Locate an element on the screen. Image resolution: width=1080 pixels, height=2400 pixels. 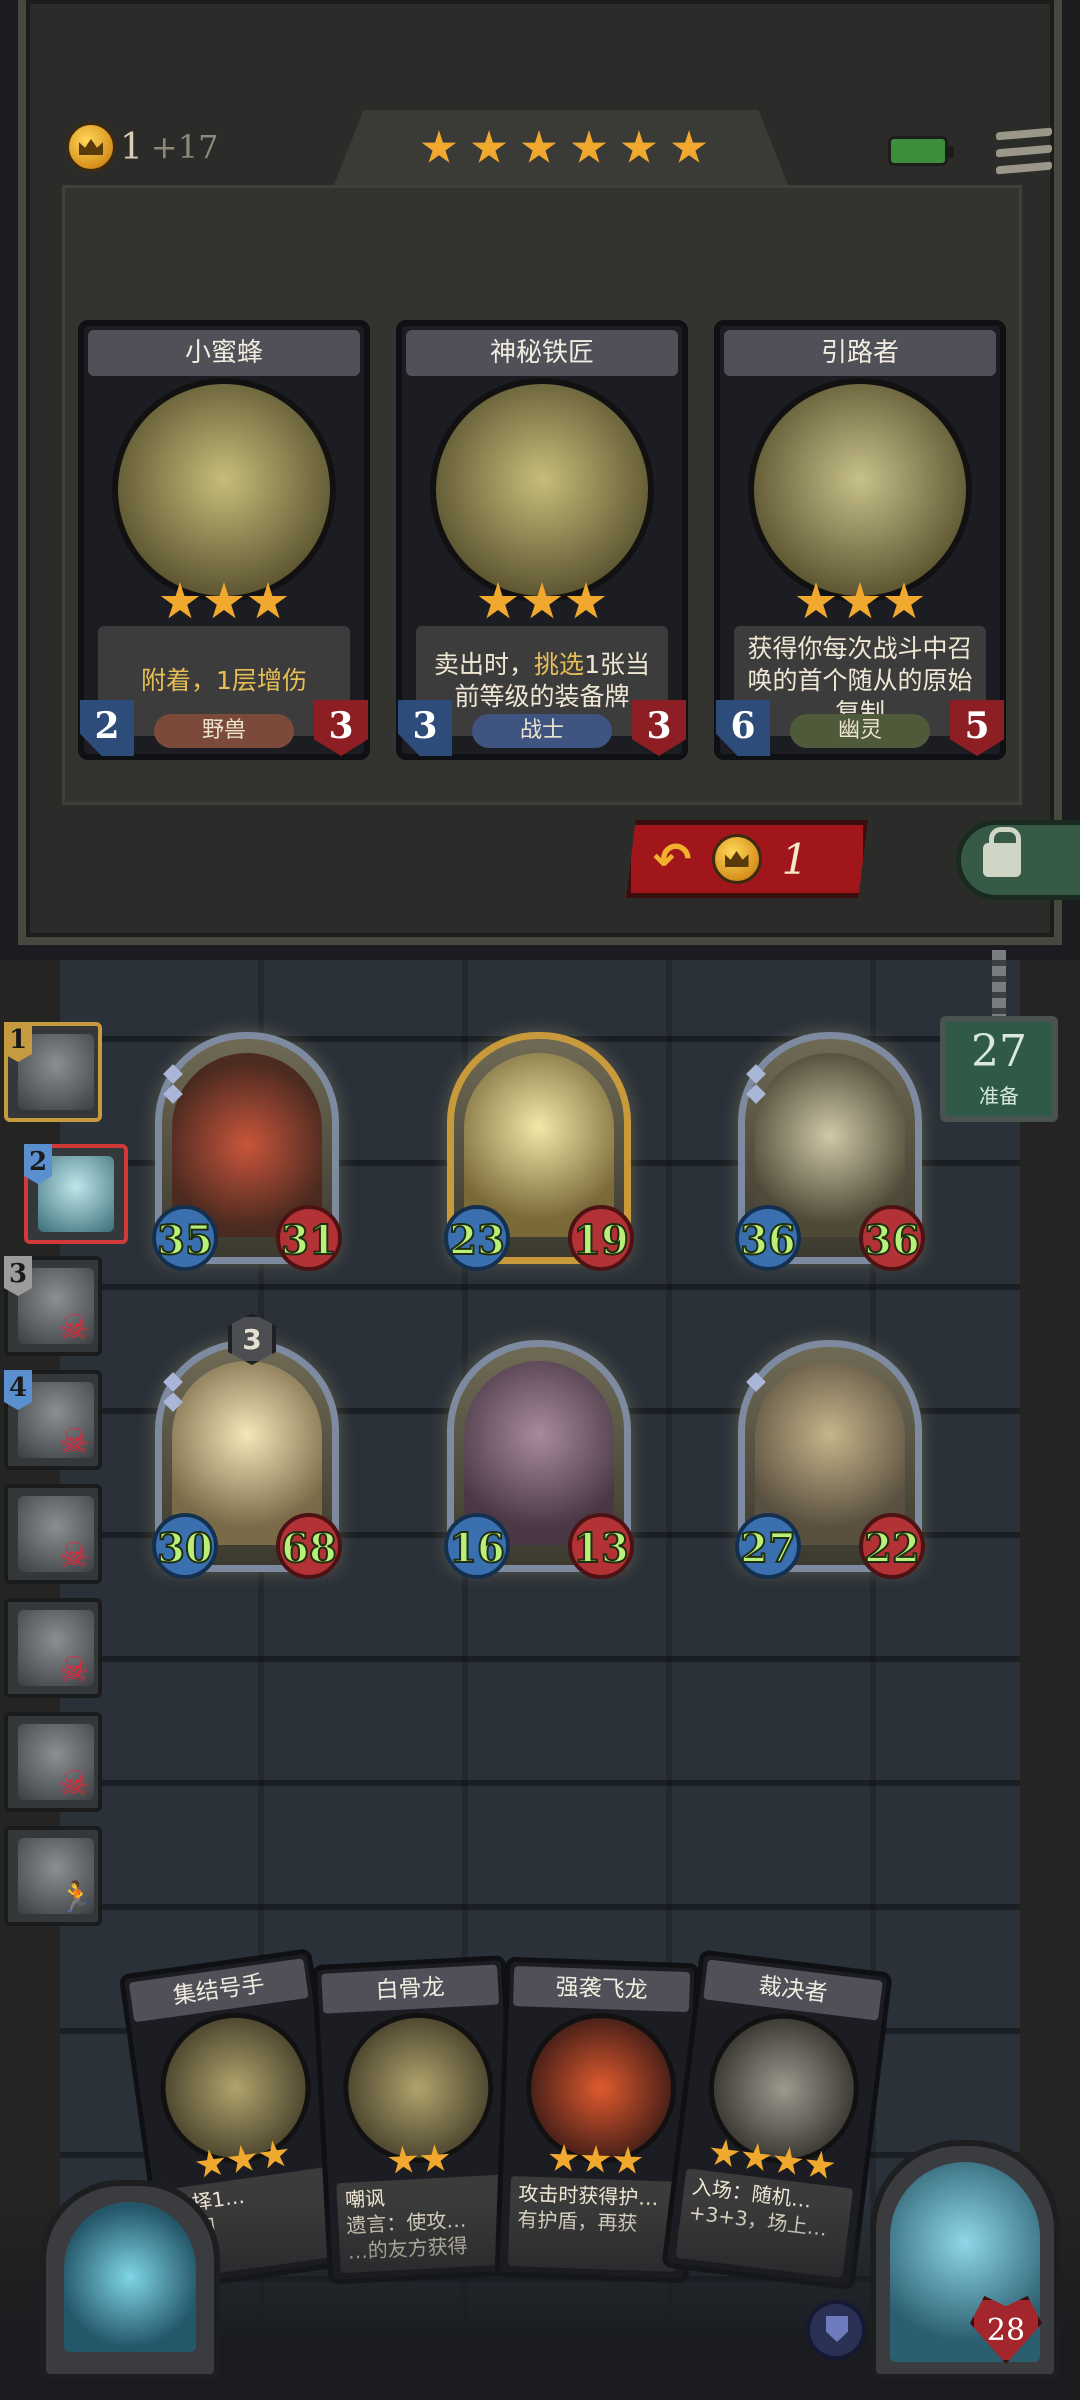
gold-counter: 1 +17 is located at coordinates (142, 147).